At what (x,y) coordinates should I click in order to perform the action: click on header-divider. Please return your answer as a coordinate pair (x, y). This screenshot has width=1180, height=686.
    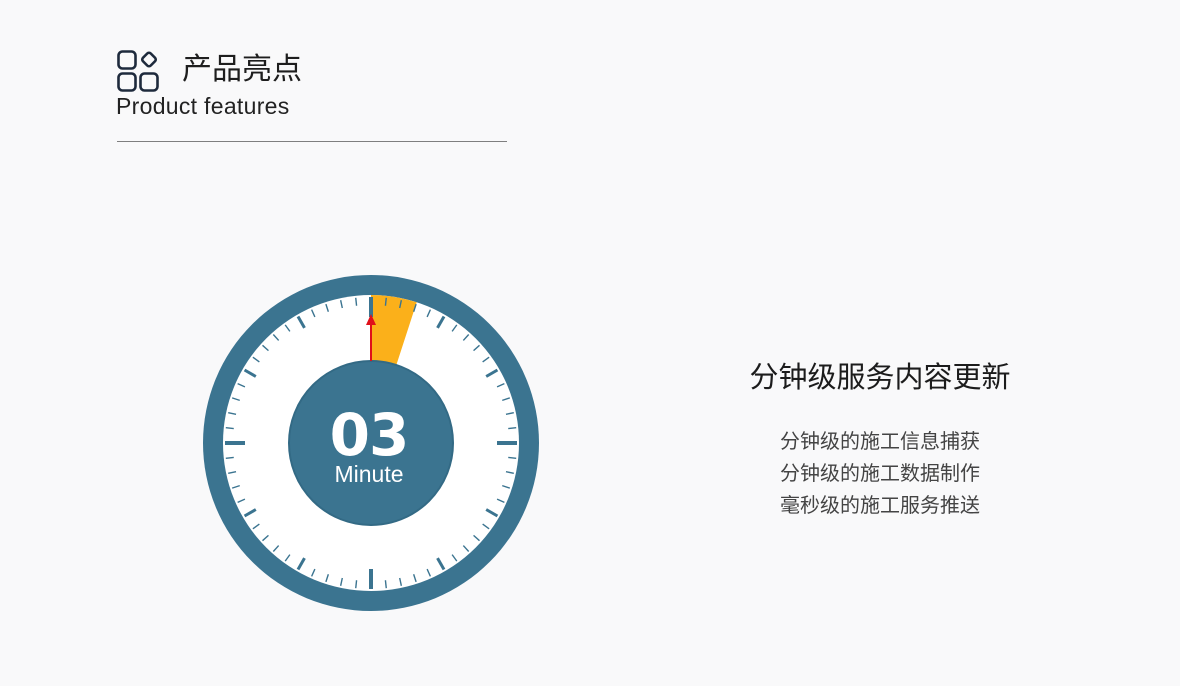
    Looking at the image, I should click on (312, 141).